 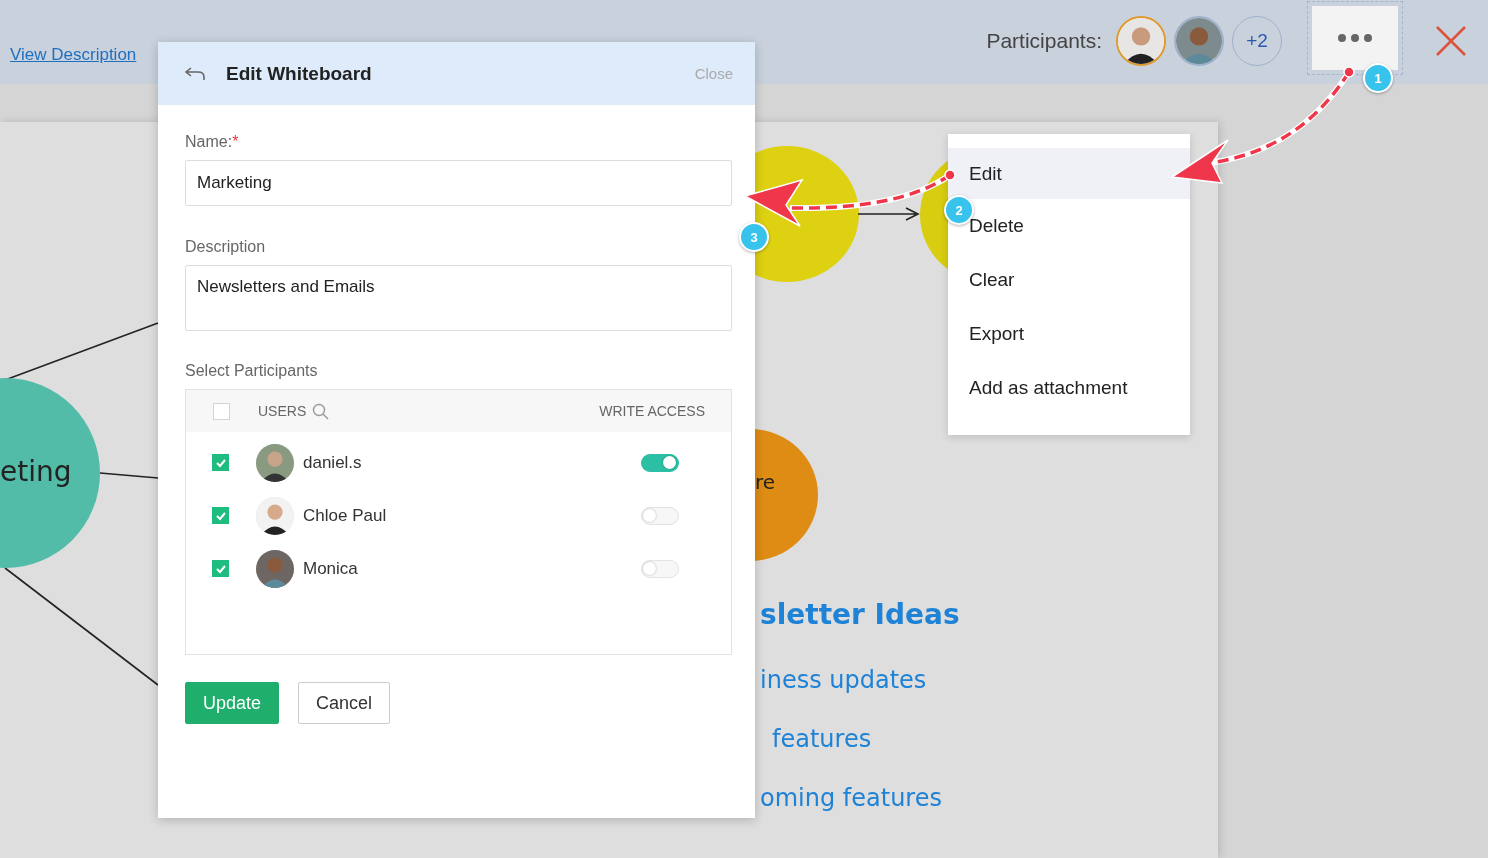 What do you see at coordinates (1378, 78) in the screenshot?
I see `step-number-tooltip: 1` at bounding box center [1378, 78].